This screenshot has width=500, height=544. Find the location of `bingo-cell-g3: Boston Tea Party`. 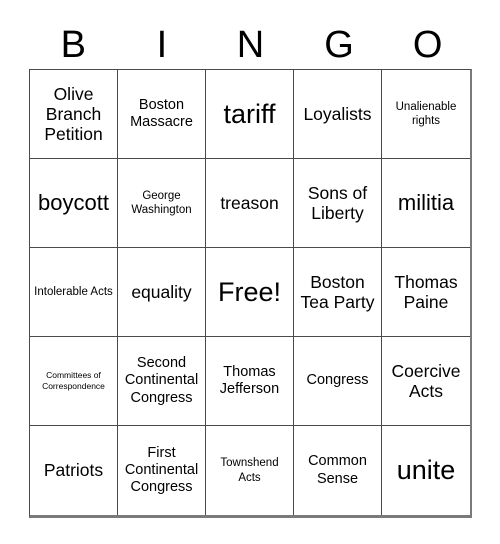

bingo-cell-g3: Boston Tea Party is located at coordinates (338, 292).